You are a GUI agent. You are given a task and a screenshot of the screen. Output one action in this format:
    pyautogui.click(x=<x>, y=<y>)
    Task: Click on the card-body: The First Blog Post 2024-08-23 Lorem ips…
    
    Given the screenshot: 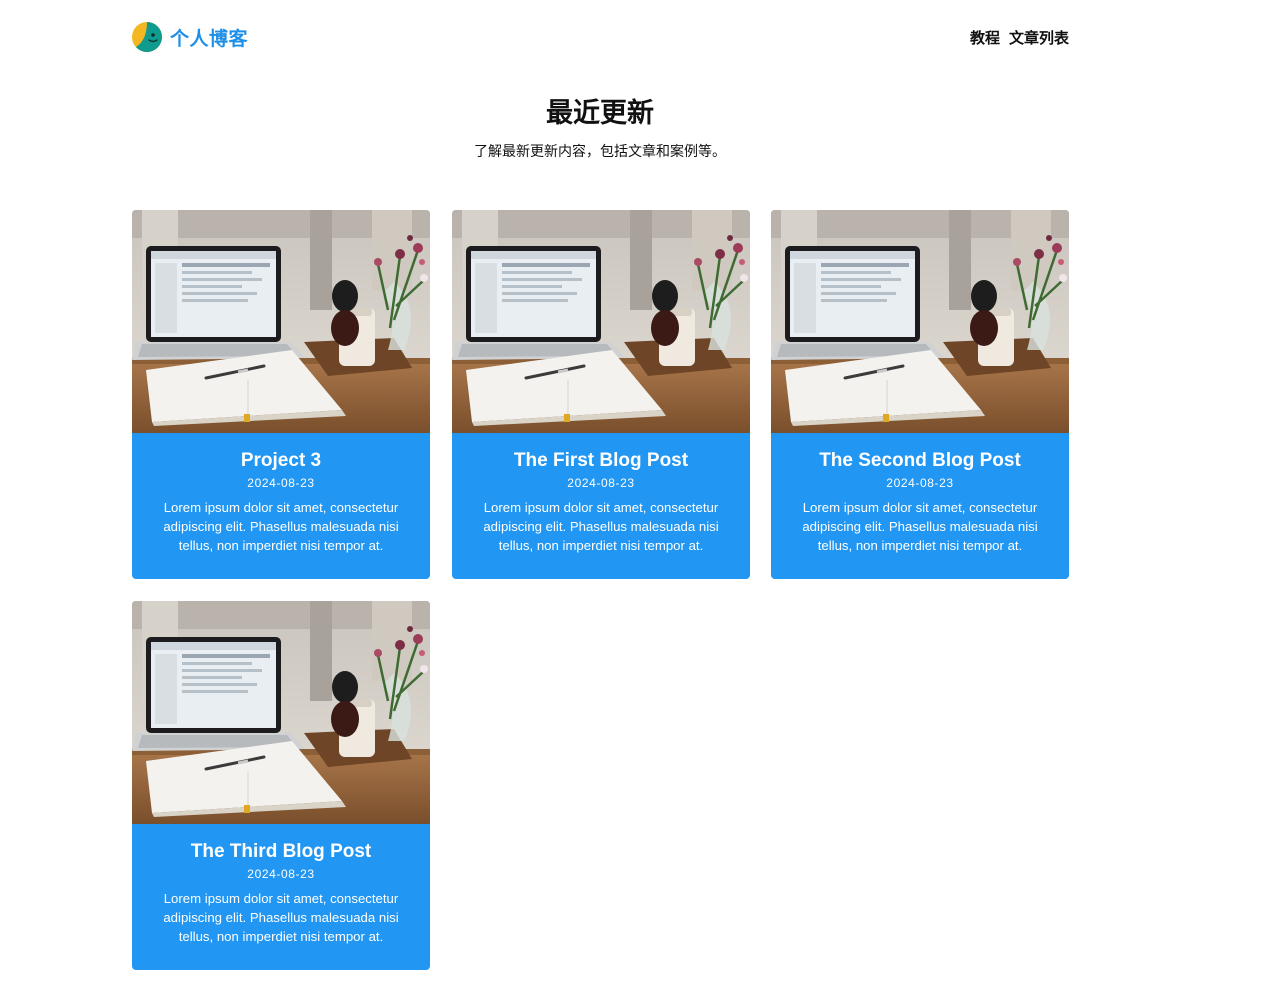 What is the action you would take?
    pyautogui.click(x=601, y=494)
    